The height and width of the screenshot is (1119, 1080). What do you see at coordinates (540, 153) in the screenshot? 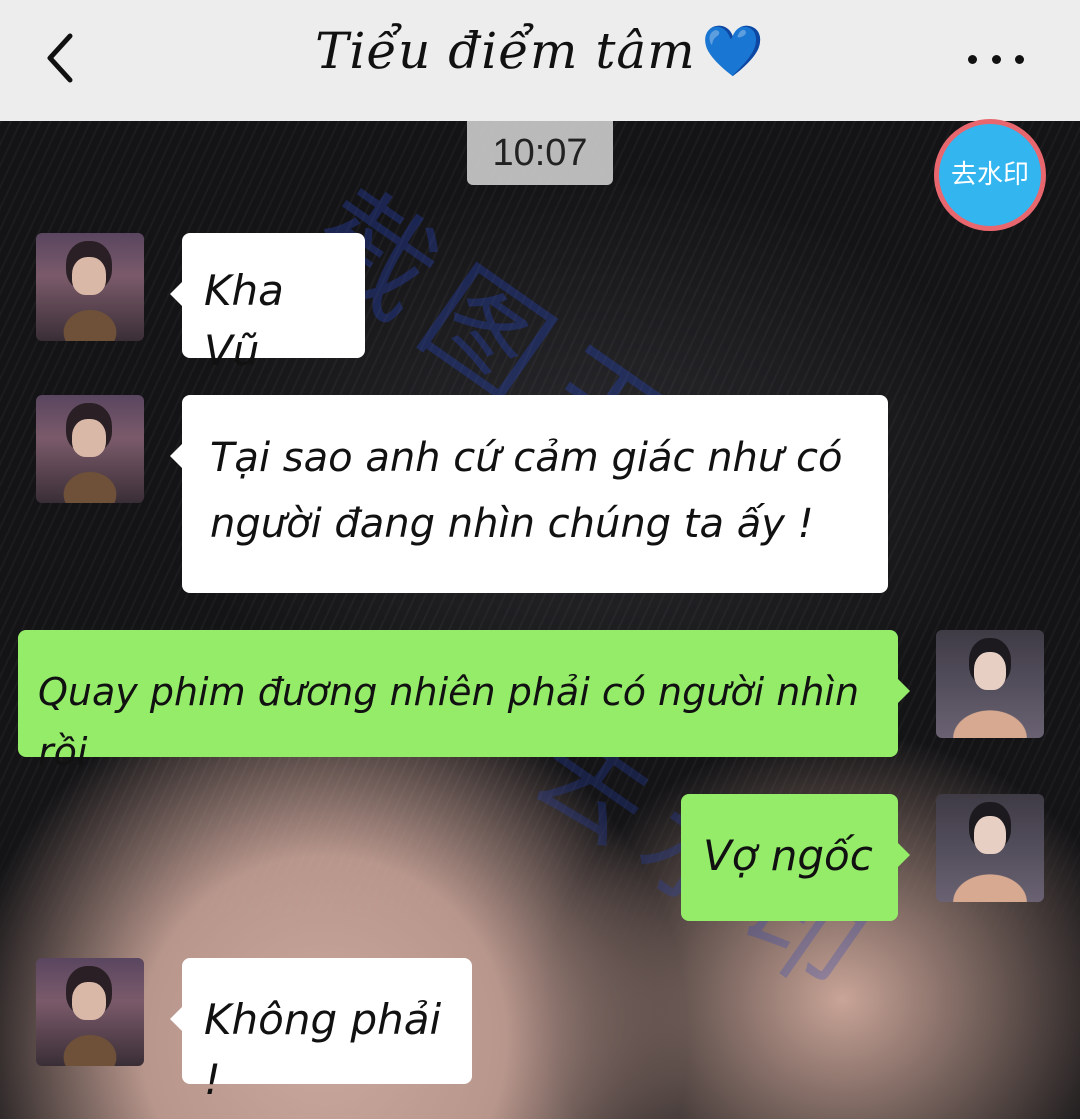
I see `message-timestamp: 10:07` at bounding box center [540, 153].